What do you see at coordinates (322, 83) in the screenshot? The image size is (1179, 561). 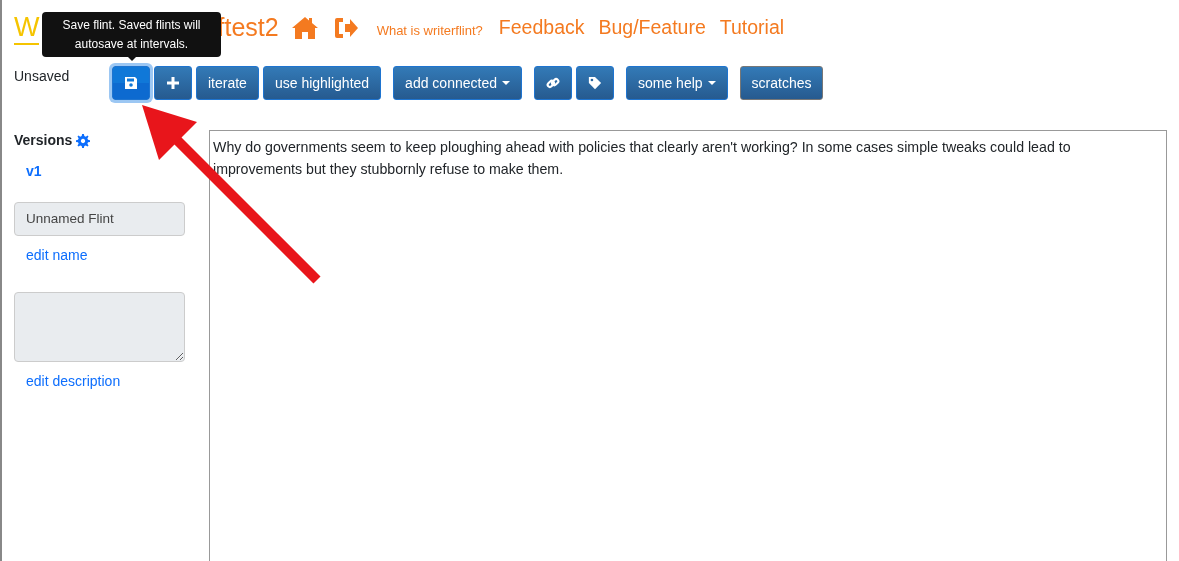 I see `toolbar-button: use highlighted` at bounding box center [322, 83].